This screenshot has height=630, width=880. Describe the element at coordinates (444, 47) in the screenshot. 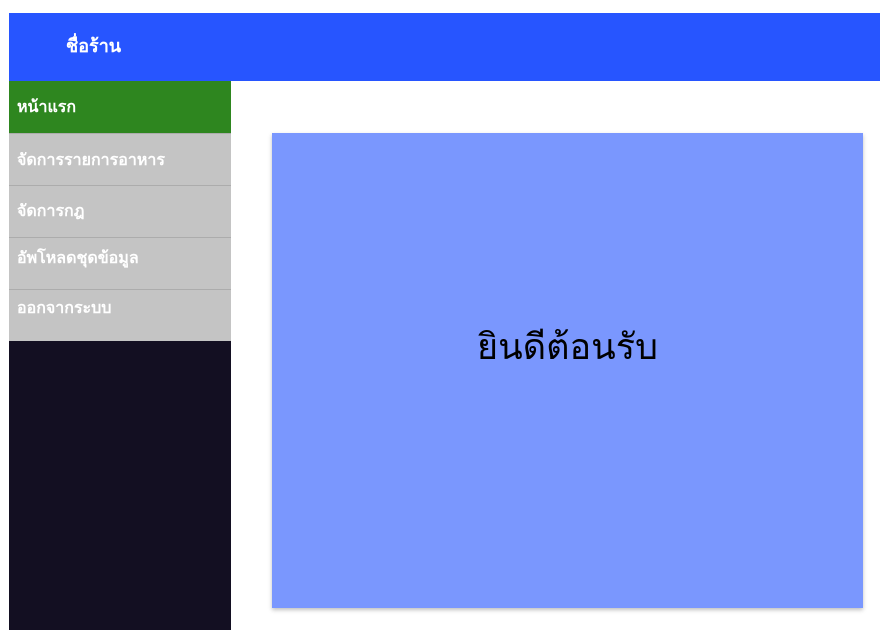

I see `top-header-bar: ชื่อร้าน` at that location.